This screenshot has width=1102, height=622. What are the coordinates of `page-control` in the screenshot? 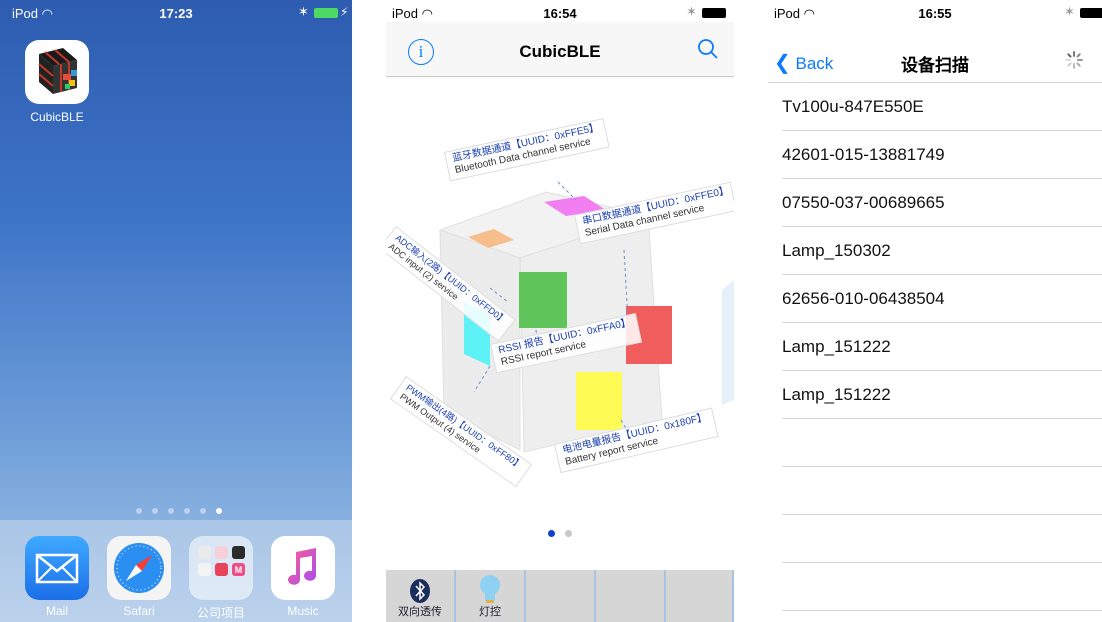 It's located at (560, 533).